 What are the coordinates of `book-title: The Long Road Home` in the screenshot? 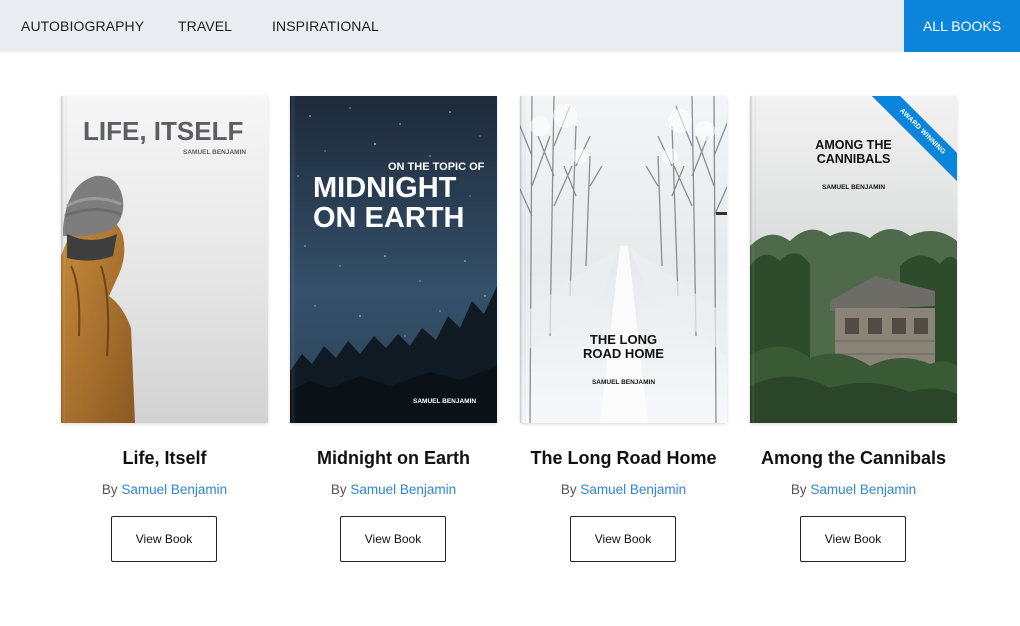 It's located at (623, 458).